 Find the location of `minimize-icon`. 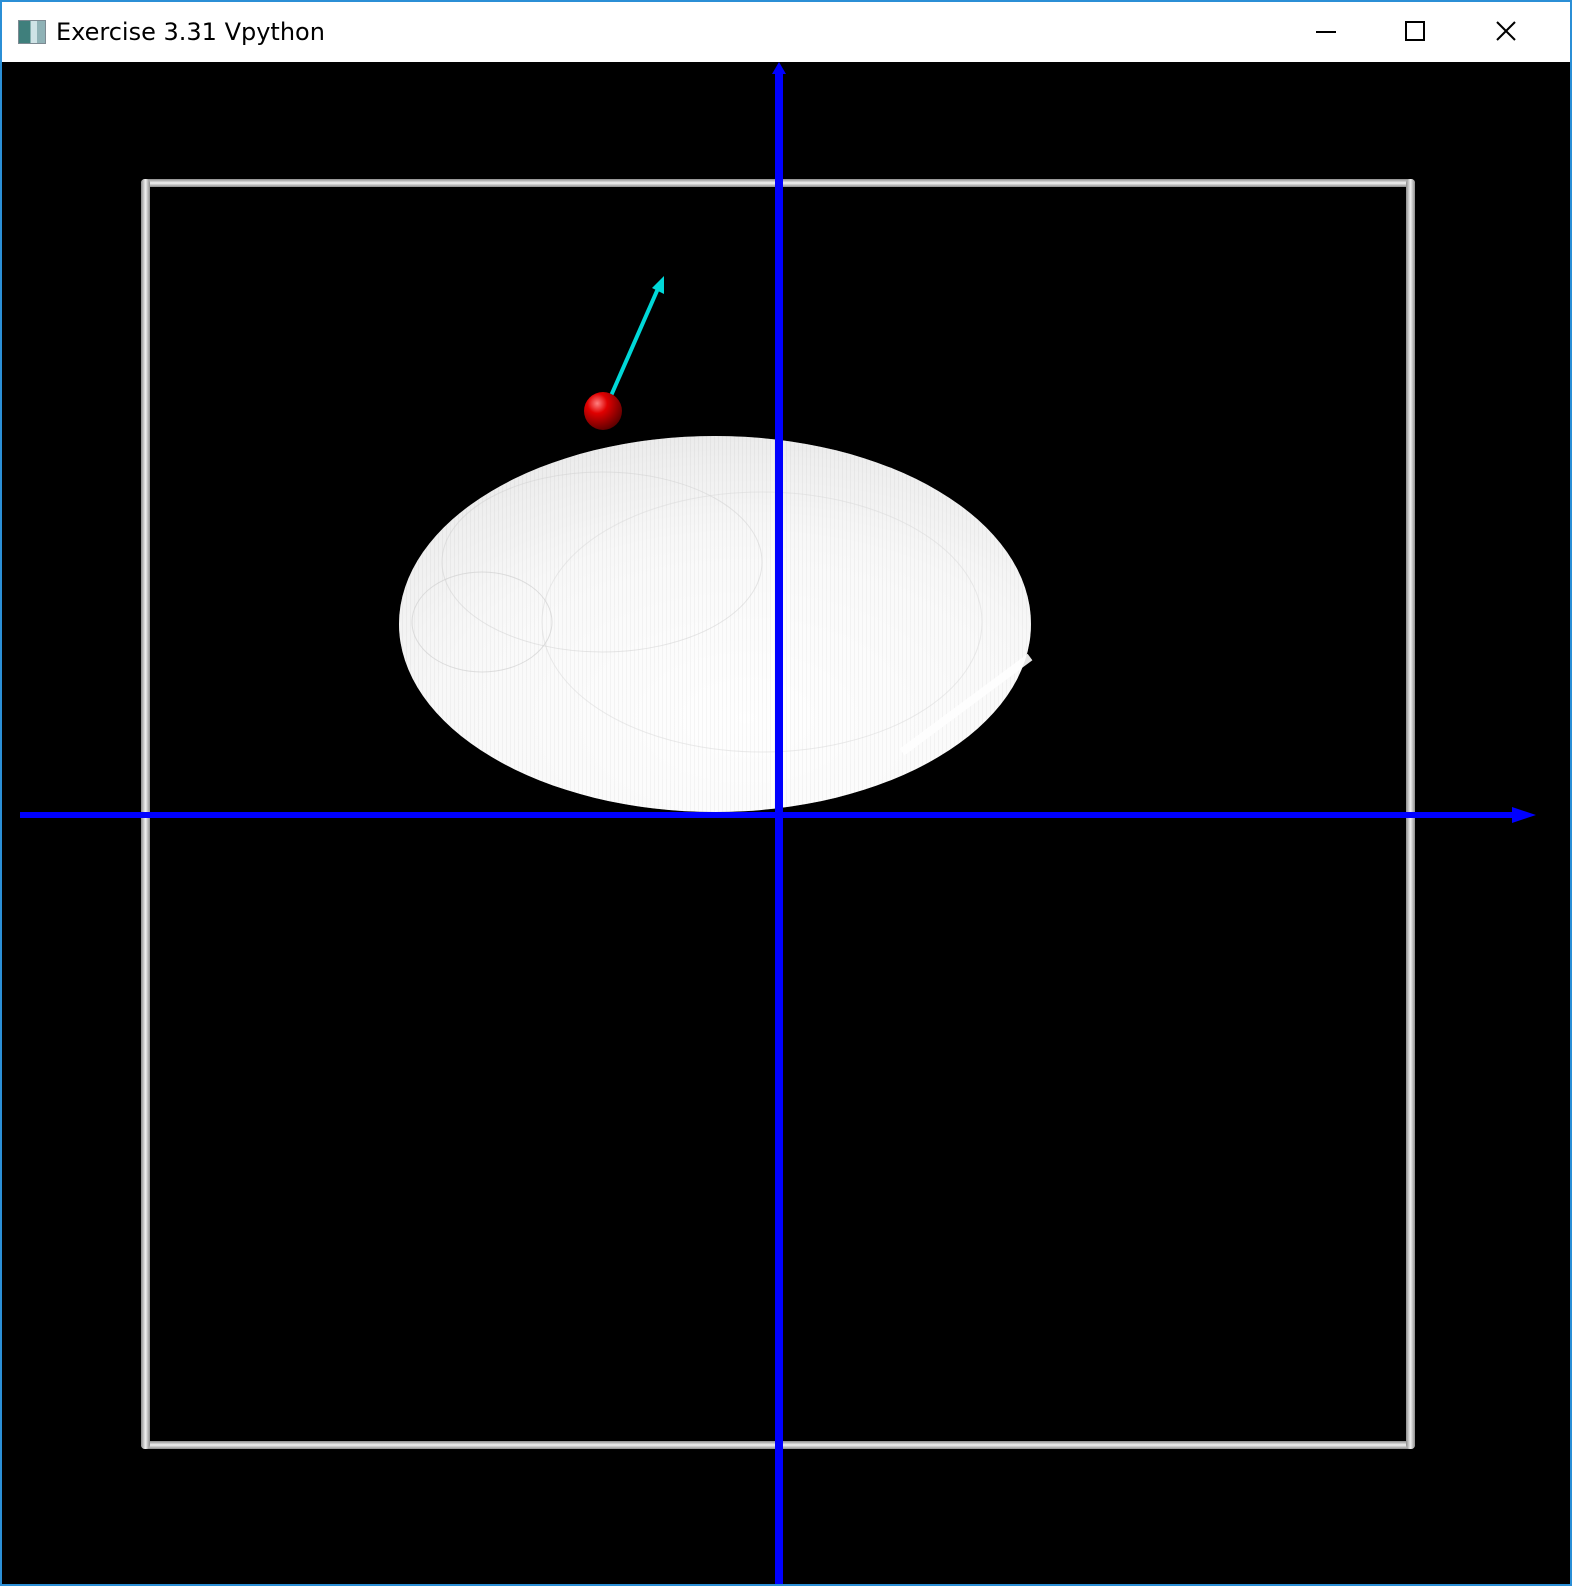

minimize-icon is located at coordinates (1326, 32).